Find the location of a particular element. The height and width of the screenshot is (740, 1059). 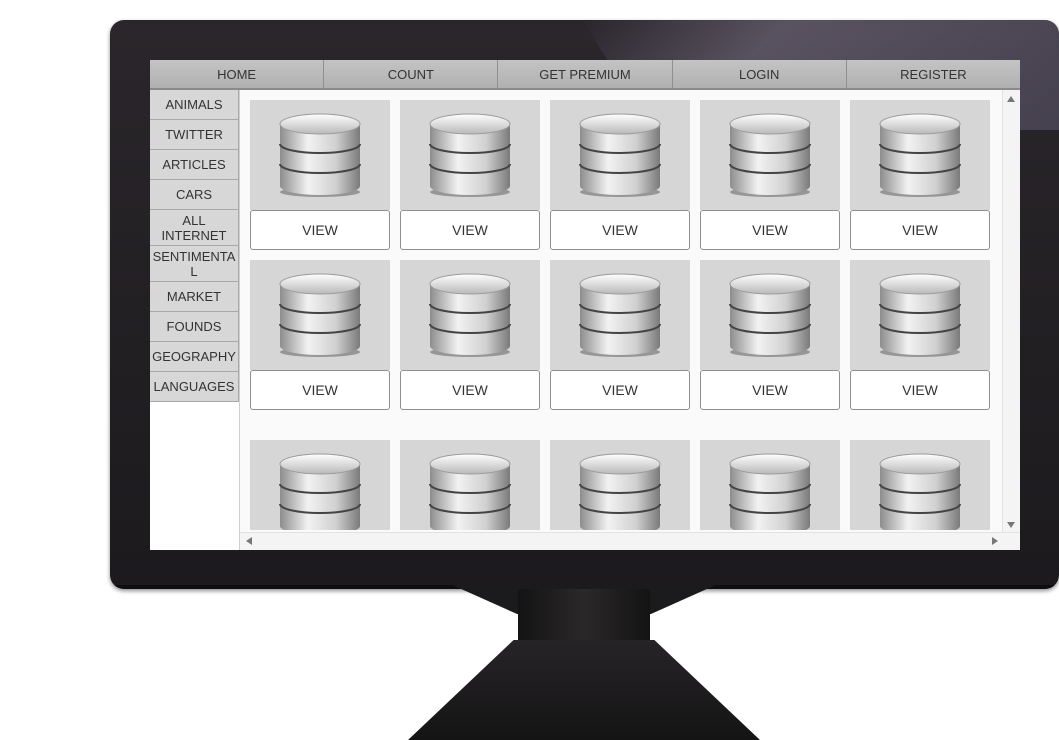

vertical-scrollbar is located at coordinates (1011, 311).